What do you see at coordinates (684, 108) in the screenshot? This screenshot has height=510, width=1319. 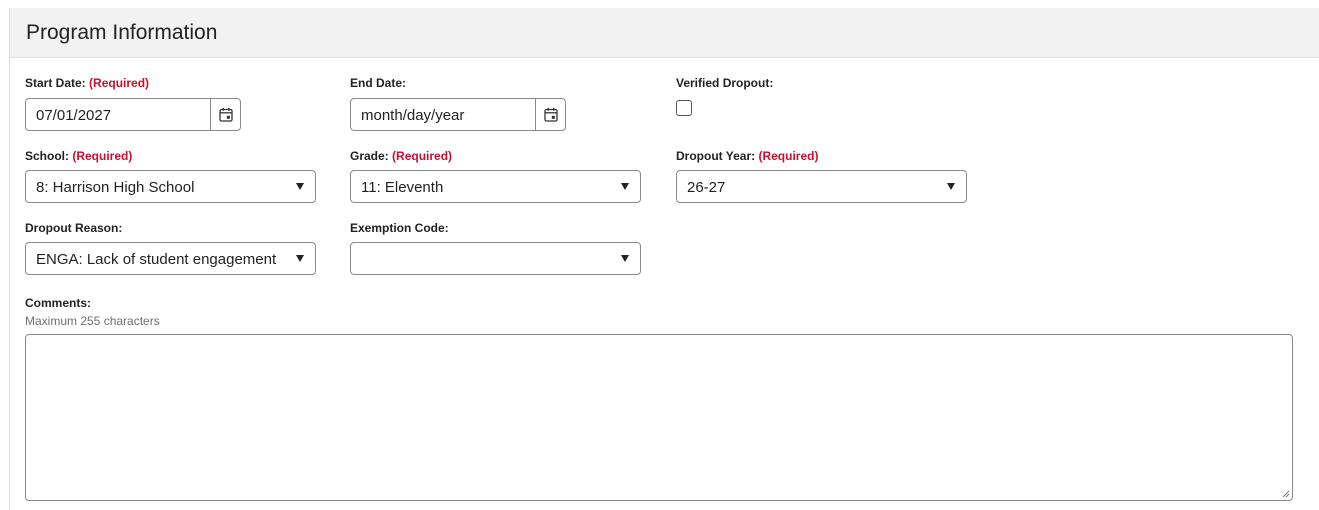 I see `verified-dropout-checkbox` at bounding box center [684, 108].